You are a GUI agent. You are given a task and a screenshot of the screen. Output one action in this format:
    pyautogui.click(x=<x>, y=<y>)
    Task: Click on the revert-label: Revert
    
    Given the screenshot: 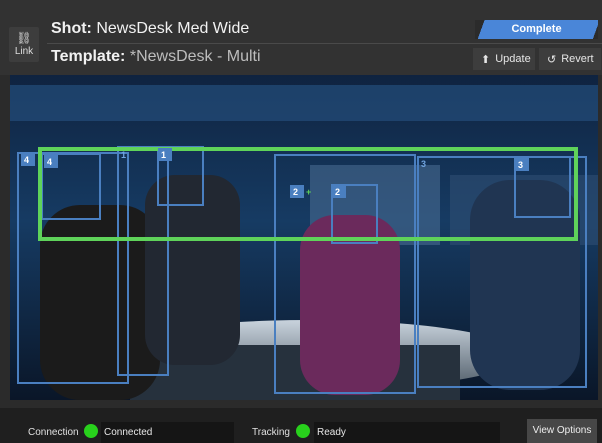 What is the action you would take?
    pyautogui.click(x=577, y=59)
    